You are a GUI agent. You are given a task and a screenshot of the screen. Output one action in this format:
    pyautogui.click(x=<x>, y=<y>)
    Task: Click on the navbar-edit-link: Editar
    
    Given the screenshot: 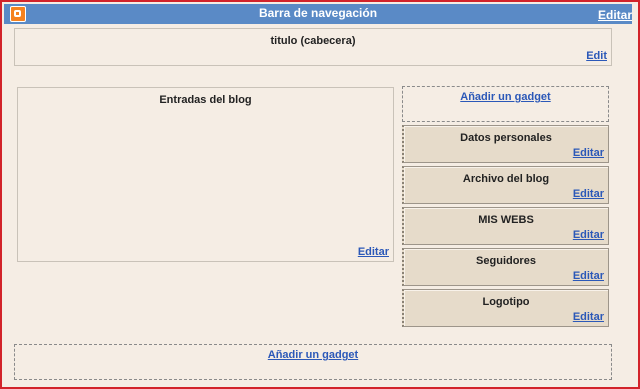 What is the action you would take?
    pyautogui.click(x=615, y=15)
    